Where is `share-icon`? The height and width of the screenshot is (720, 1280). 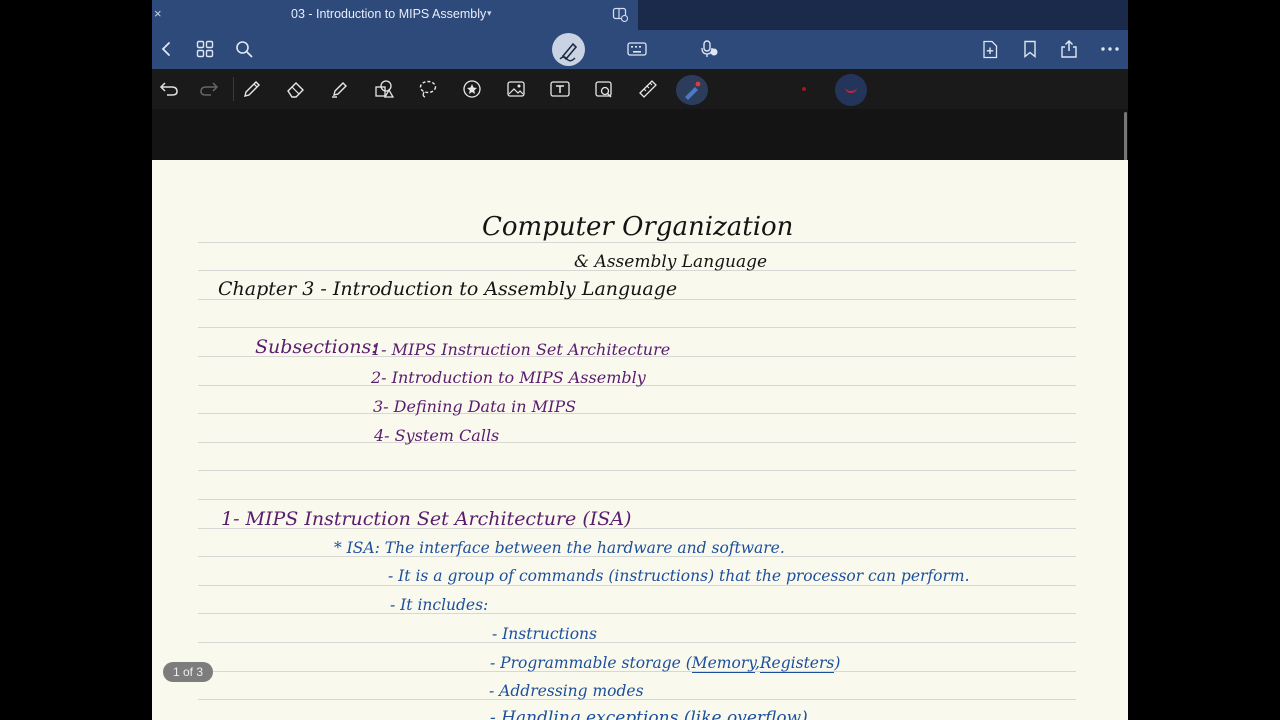
share-icon is located at coordinates (1069, 49).